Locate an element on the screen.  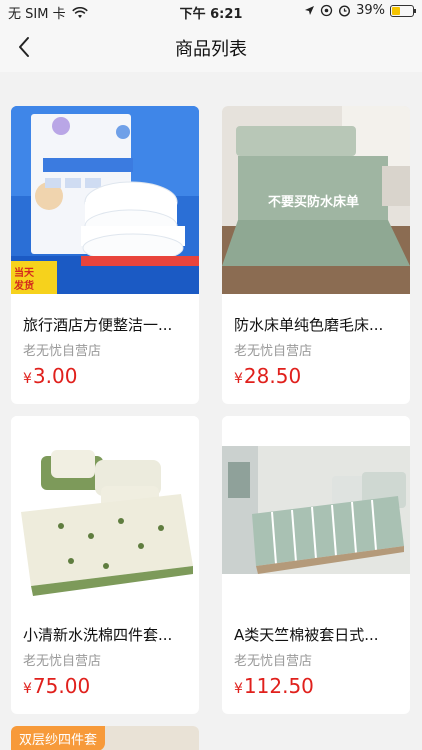
product-price: ¥3.00 is located at coordinates (50, 376).